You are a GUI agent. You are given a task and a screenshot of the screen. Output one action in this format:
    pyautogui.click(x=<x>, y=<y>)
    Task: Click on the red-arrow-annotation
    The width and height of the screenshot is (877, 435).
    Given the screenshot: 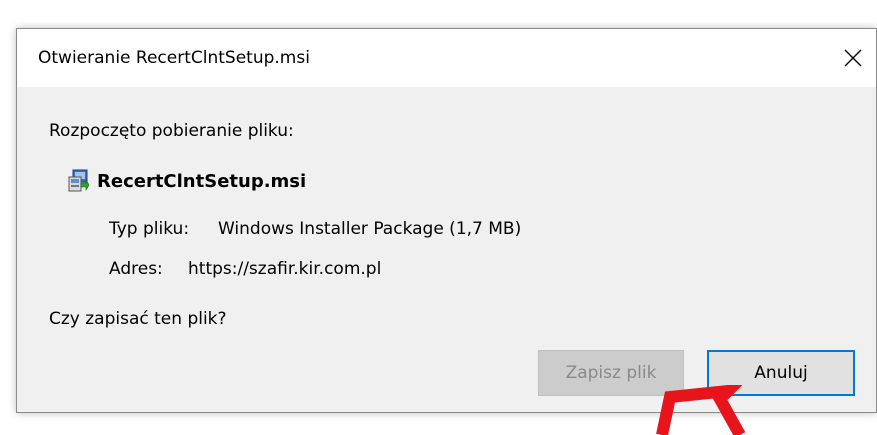 What is the action you would take?
    pyautogui.click(x=701, y=410)
    